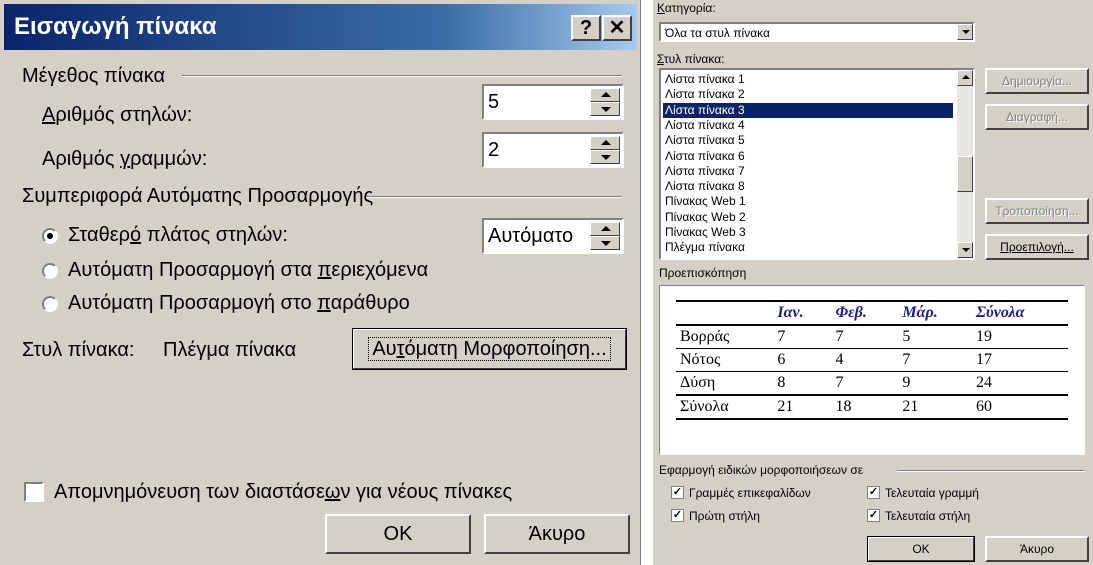 This screenshot has width=1093, height=565. I want to click on preview-totals-row: Σύνολα 21 18 21 60, so click(872, 407).